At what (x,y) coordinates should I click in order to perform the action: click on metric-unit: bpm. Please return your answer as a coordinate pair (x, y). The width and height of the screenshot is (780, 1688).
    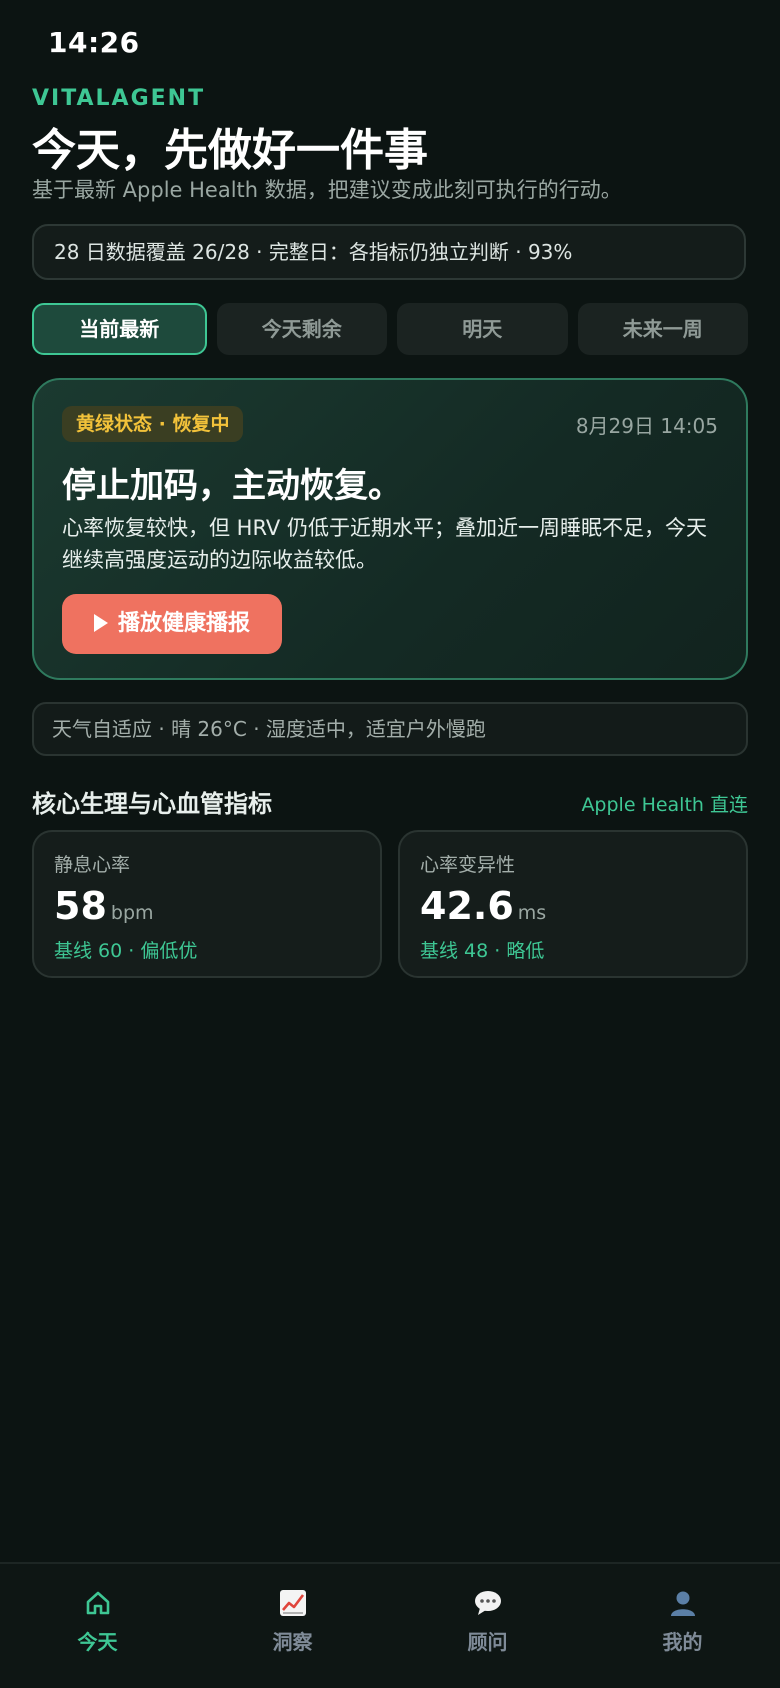
    Looking at the image, I should click on (132, 913).